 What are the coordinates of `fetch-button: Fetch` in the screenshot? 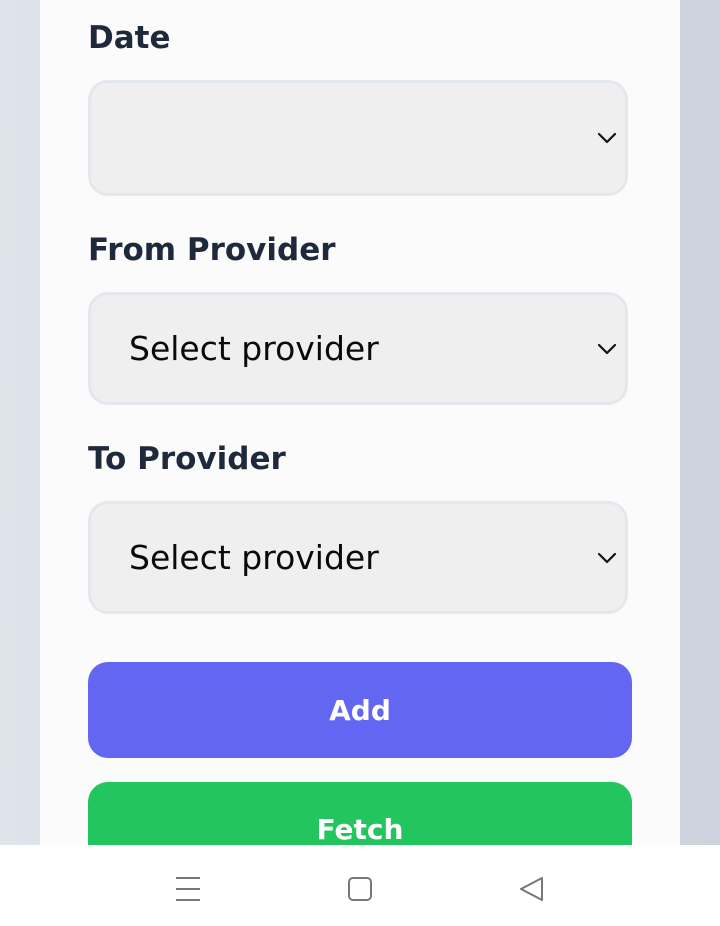 It's located at (360, 813).